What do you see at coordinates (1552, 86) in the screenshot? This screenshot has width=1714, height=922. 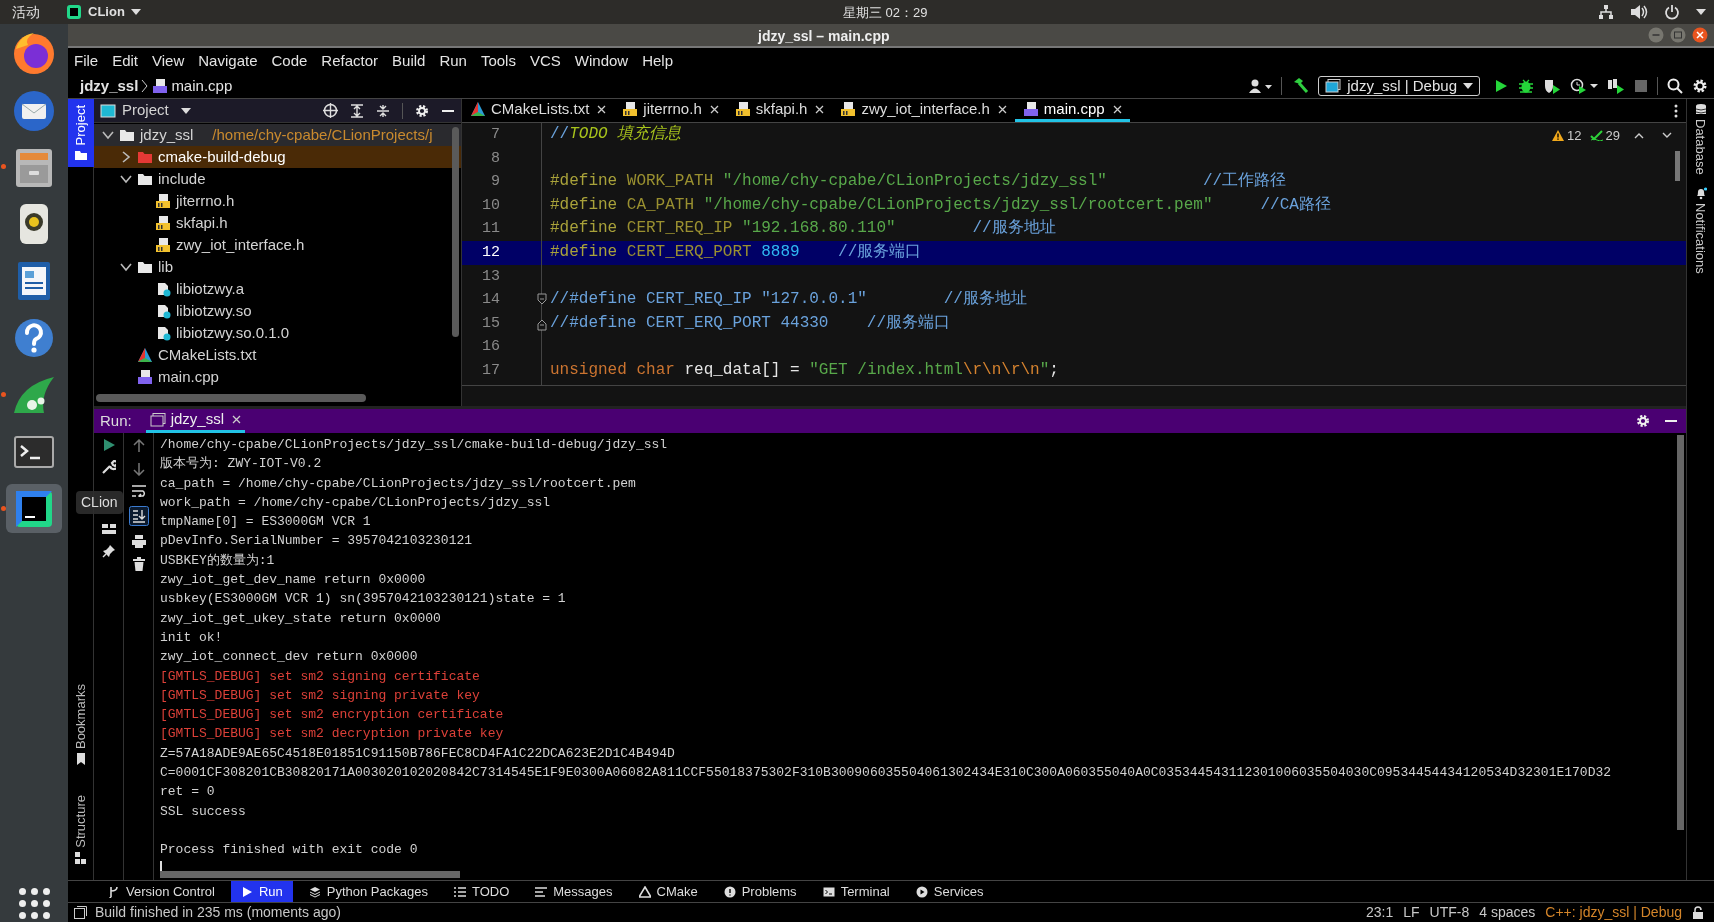 I see `coverage-icon` at bounding box center [1552, 86].